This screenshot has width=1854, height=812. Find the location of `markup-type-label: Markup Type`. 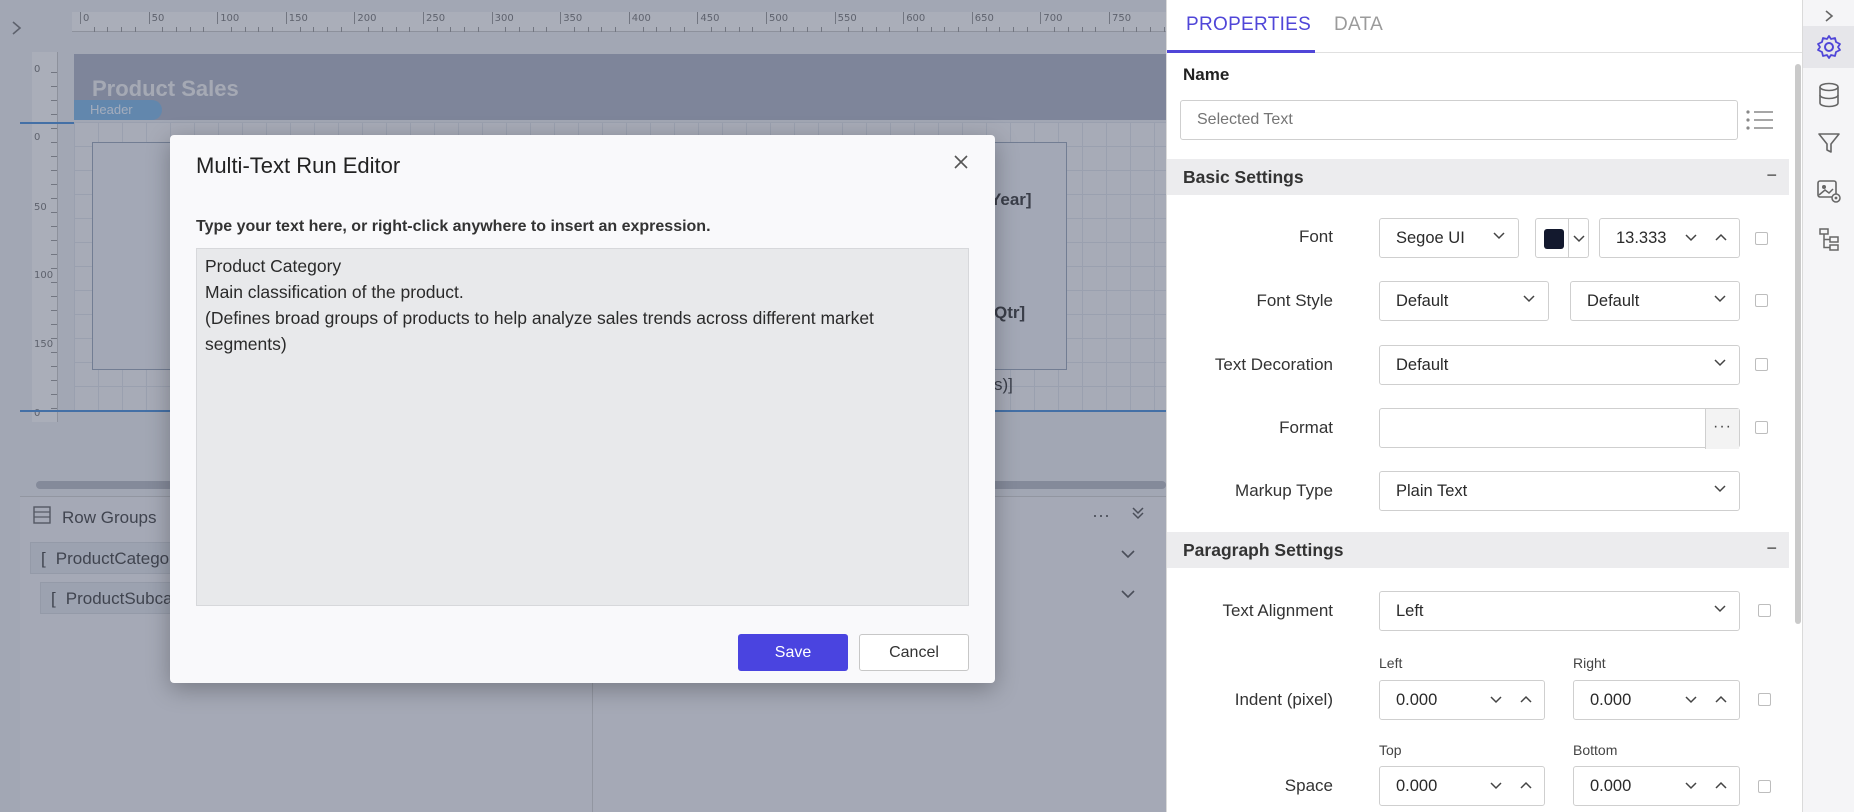

markup-type-label: Markup Type is located at coordinates (1284, 490).